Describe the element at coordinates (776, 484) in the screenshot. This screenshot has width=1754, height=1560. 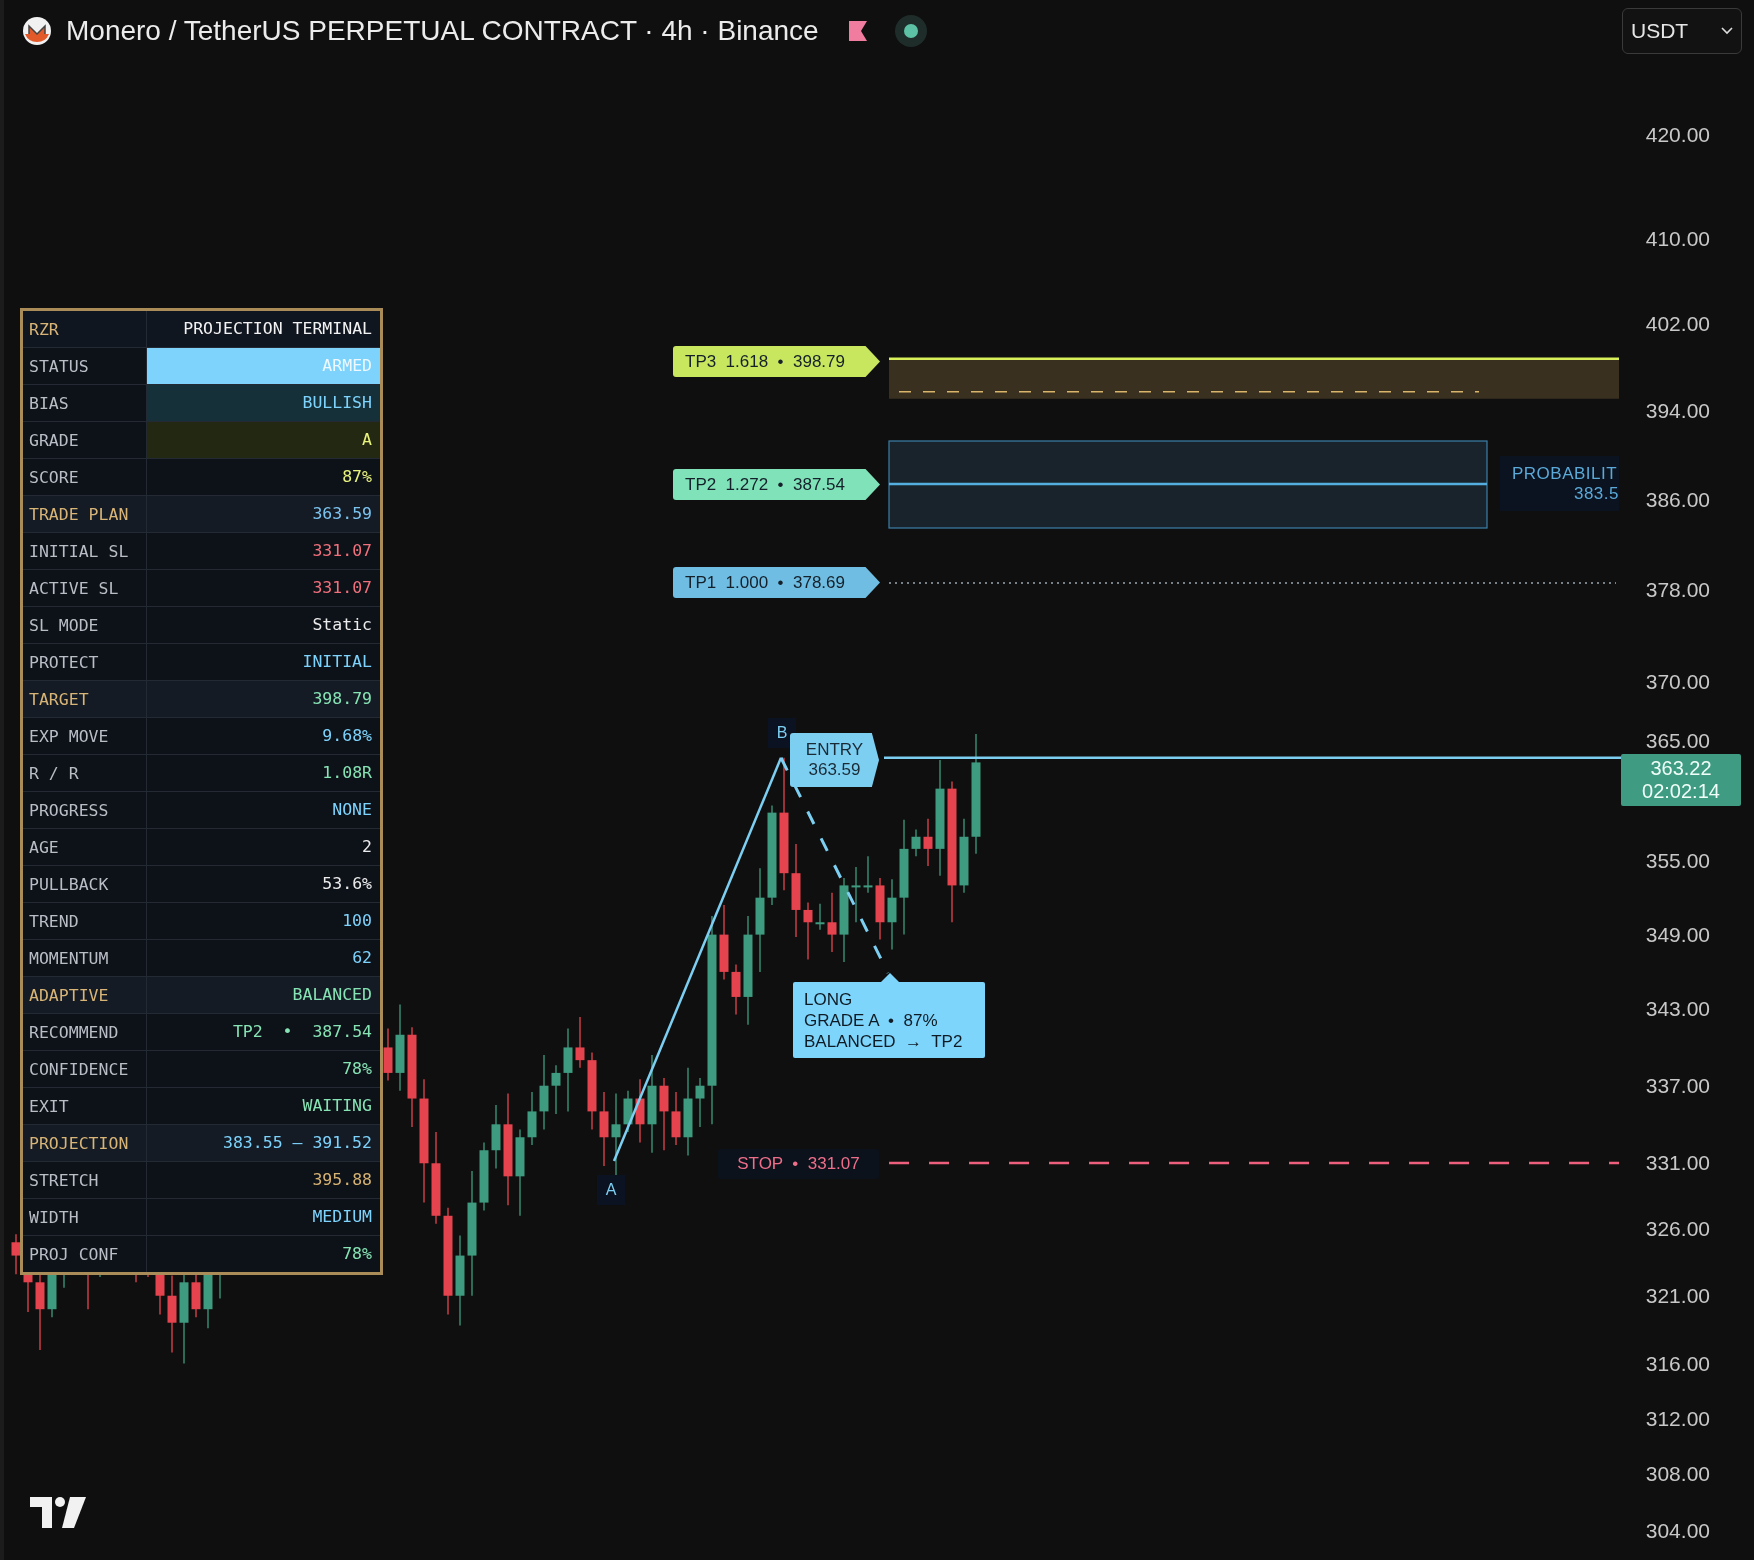
I see `target-label: TP2 1.272 • 387.54` at that location.